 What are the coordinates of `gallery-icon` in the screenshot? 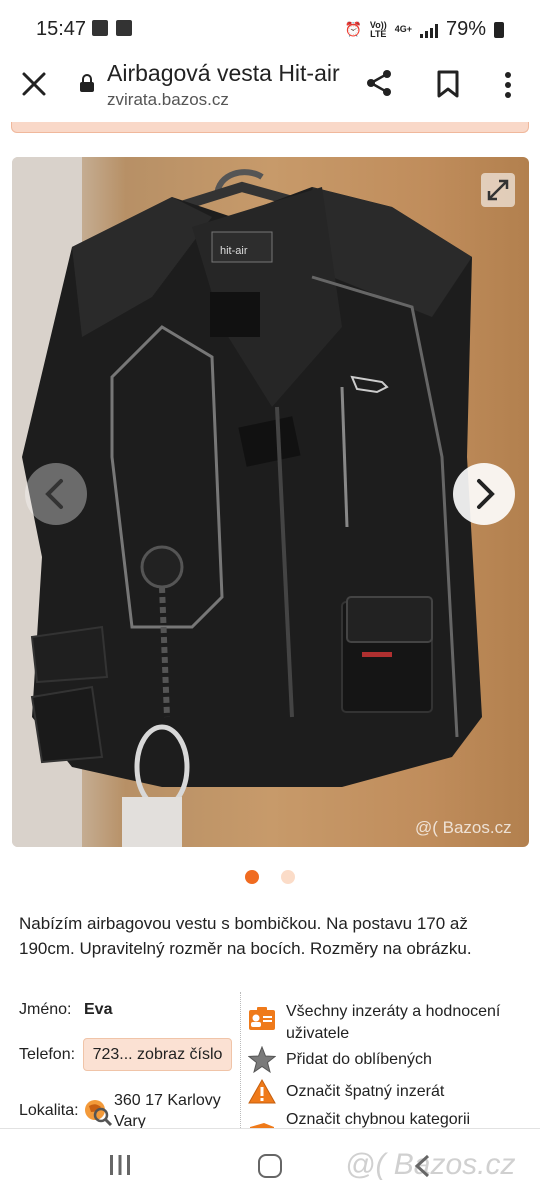 It's located at (100, 28).